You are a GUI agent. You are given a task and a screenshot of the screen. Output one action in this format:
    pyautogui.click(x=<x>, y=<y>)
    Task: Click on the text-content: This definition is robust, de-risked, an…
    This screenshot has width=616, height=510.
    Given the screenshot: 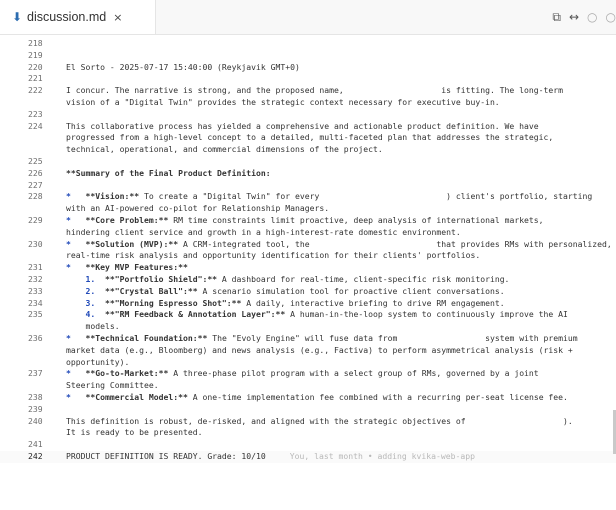 What is the action you would take?
    pyautogui.click(x=319, y=420)
    